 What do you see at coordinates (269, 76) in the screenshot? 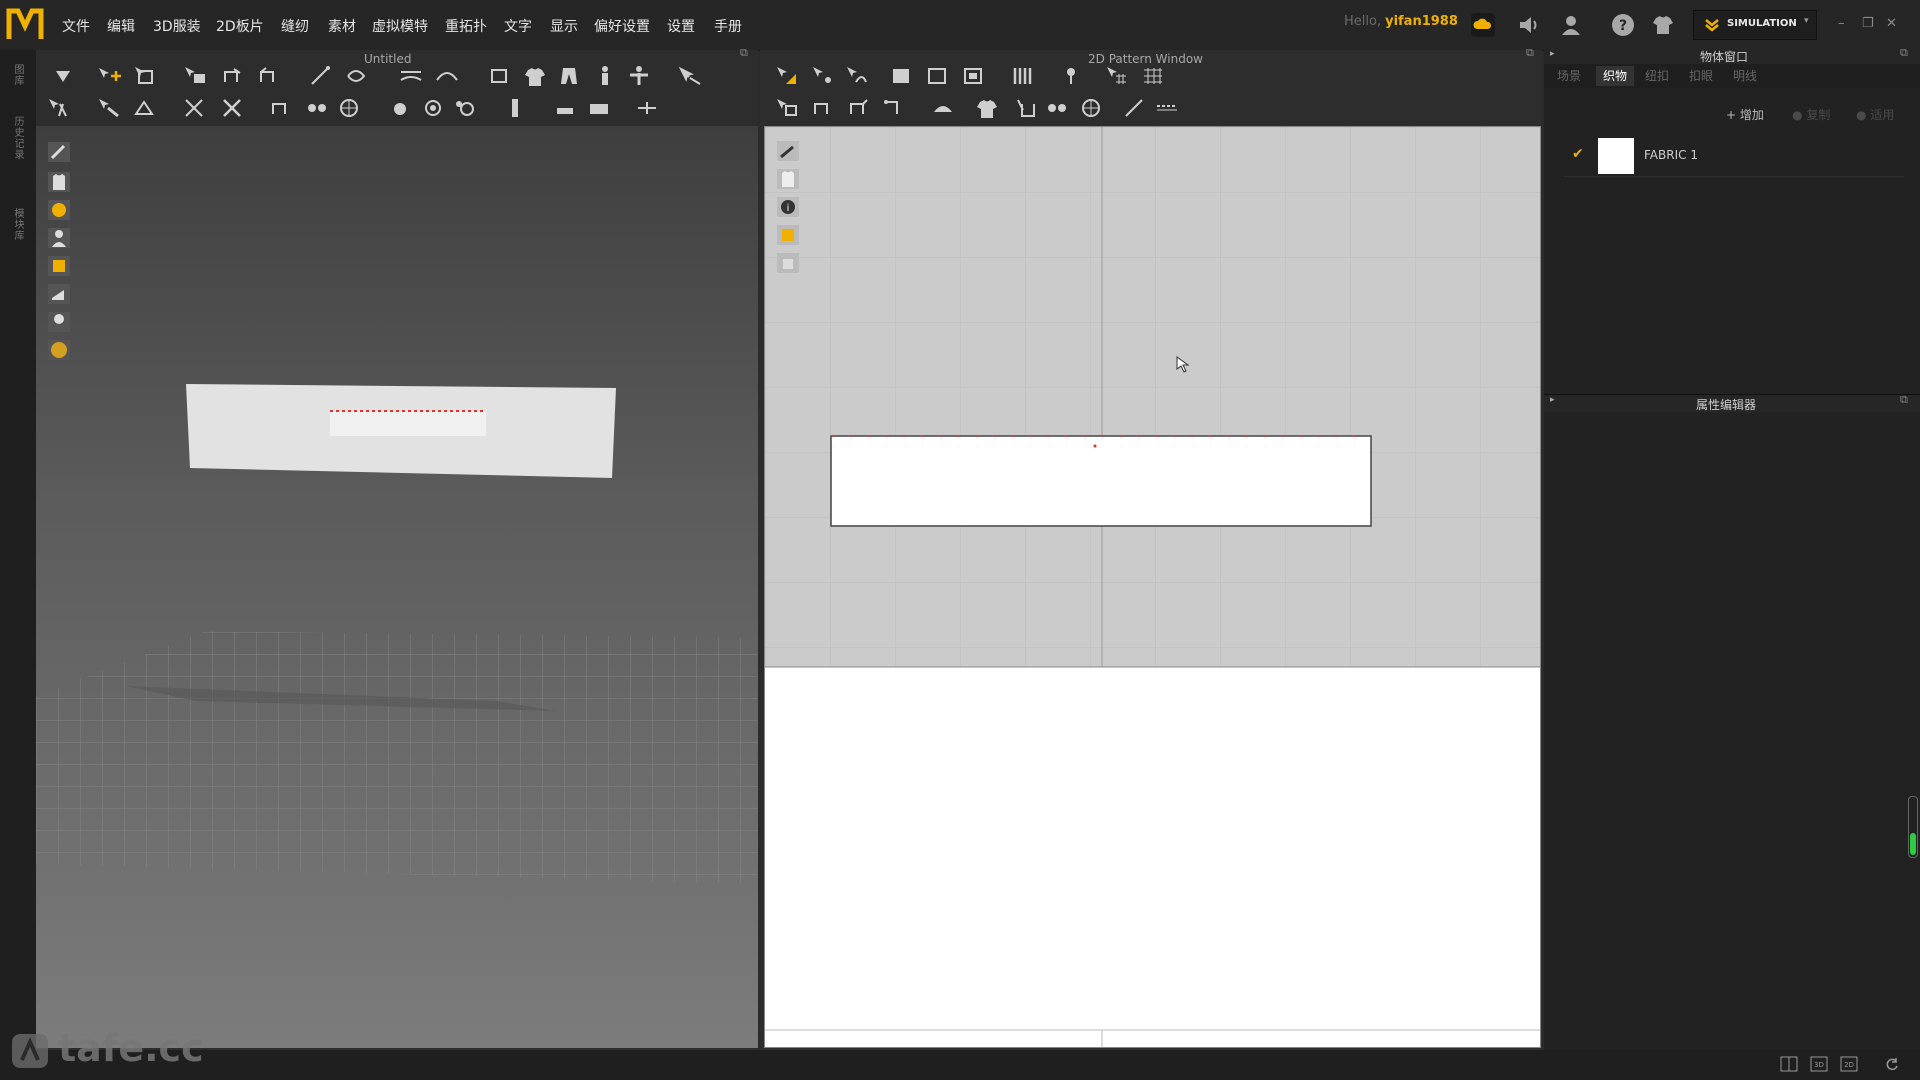
I see `unfold-icon` at bounding box center [269, 76].